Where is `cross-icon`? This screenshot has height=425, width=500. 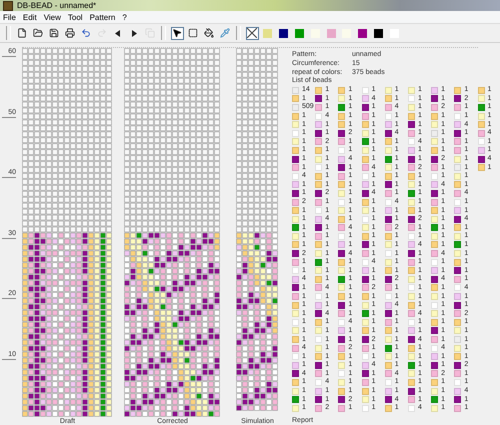
cross-icon is located at coordinates (252, 33).